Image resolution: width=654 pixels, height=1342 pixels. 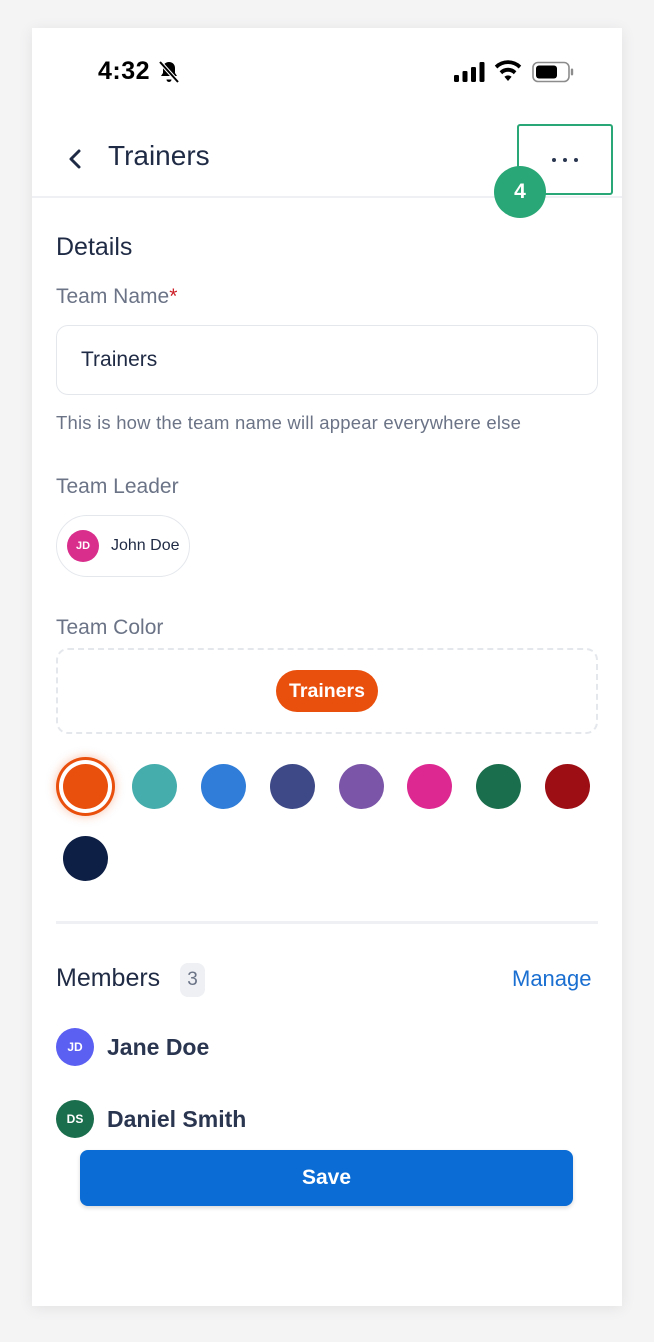 I want to click on list-item: DS Daniel Smith, so click(x=151, y=1119).